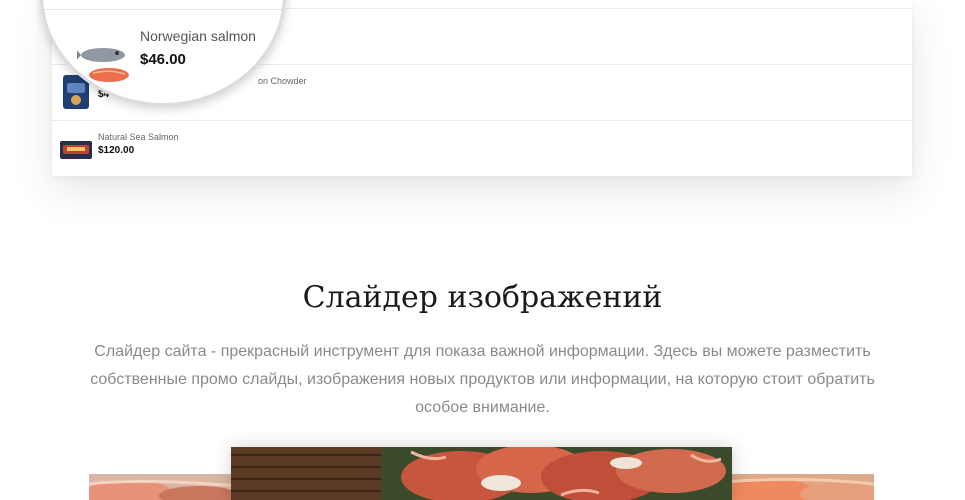 The width and height of the screenshot is (965, 500). I want to click on salmon-slide-image, so click(164, 487).